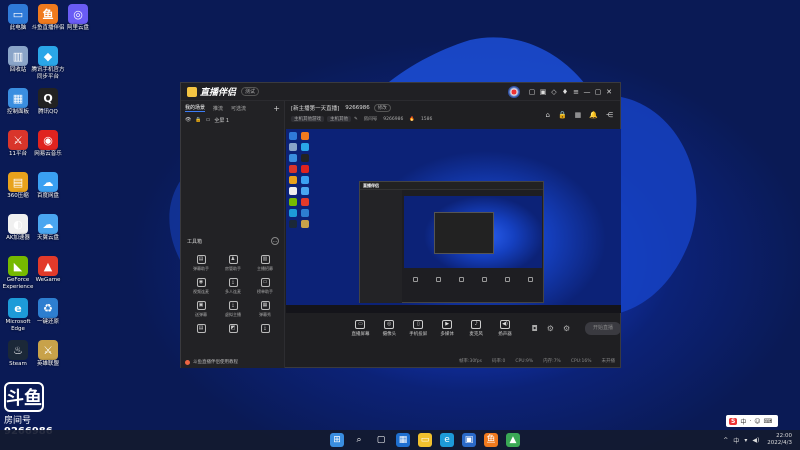 Image resolution: width=800 pixels, height=450 pixels. I want to click on start-live-button: 开始直播, so click(603, 328).